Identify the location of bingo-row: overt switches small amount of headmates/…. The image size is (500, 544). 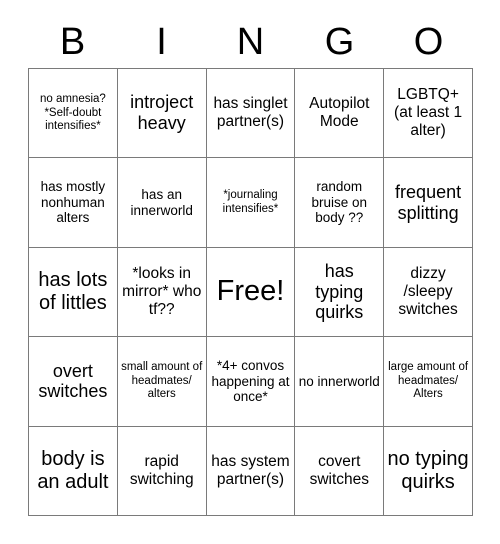
(251, 382).